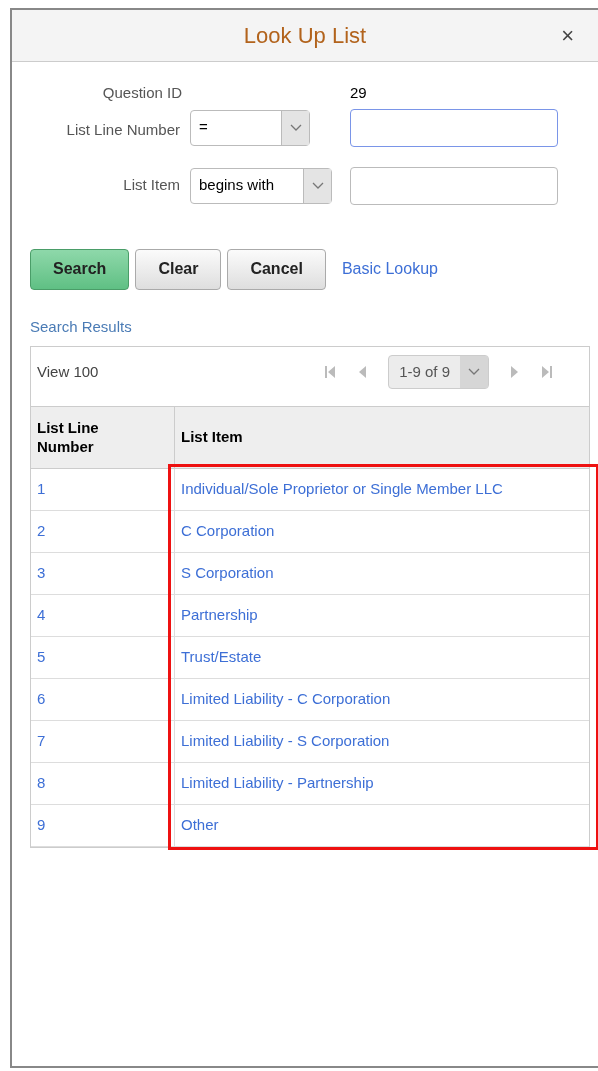  What do you see at coordinates (330, 372) in the screenshot?
I see `first-page-icon` at bounding box center [330, 372].